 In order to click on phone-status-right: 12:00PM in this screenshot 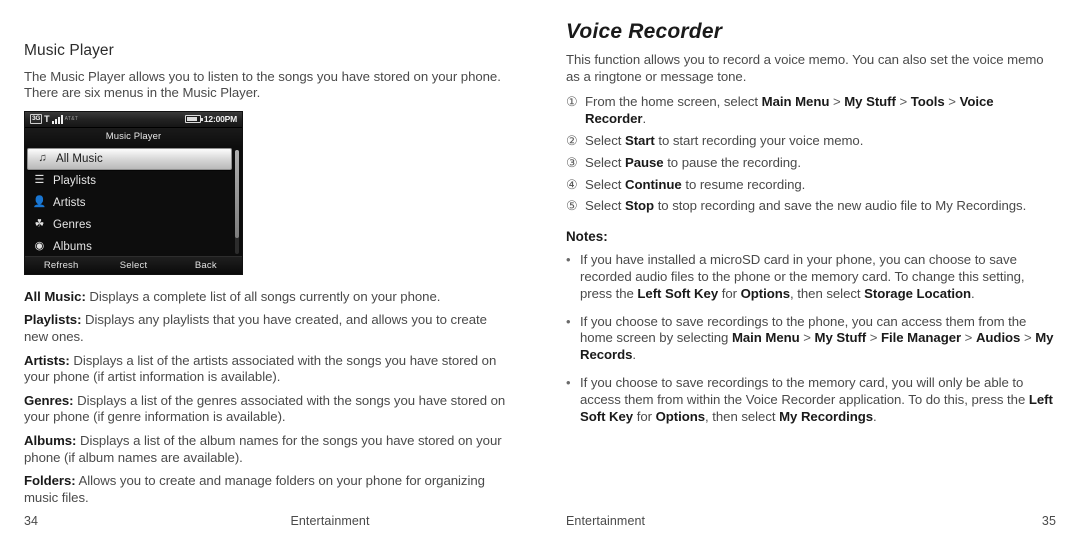, I will do `click(210, 118)`.